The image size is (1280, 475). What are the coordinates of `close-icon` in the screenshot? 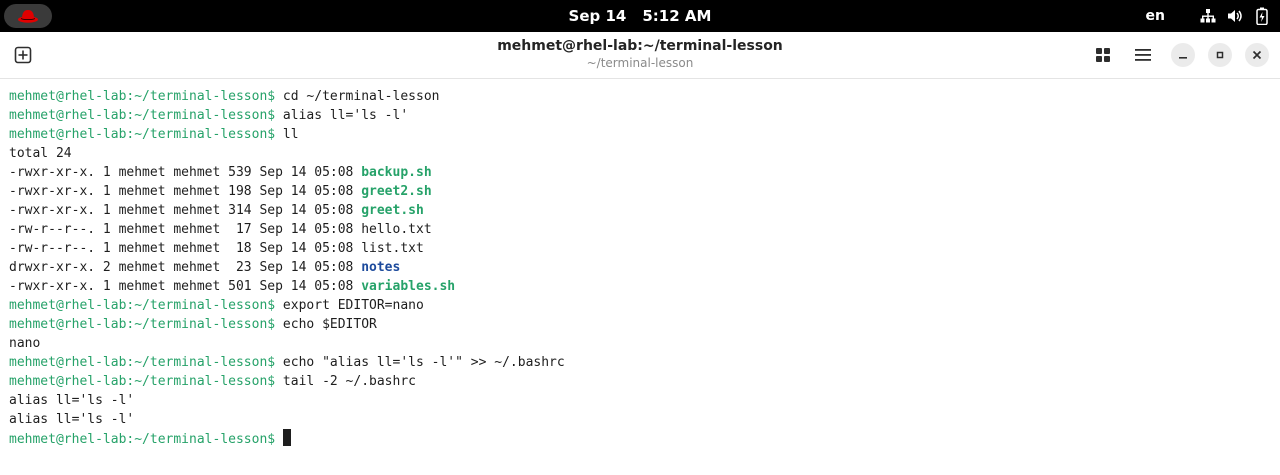 It's located at (1257, 55).